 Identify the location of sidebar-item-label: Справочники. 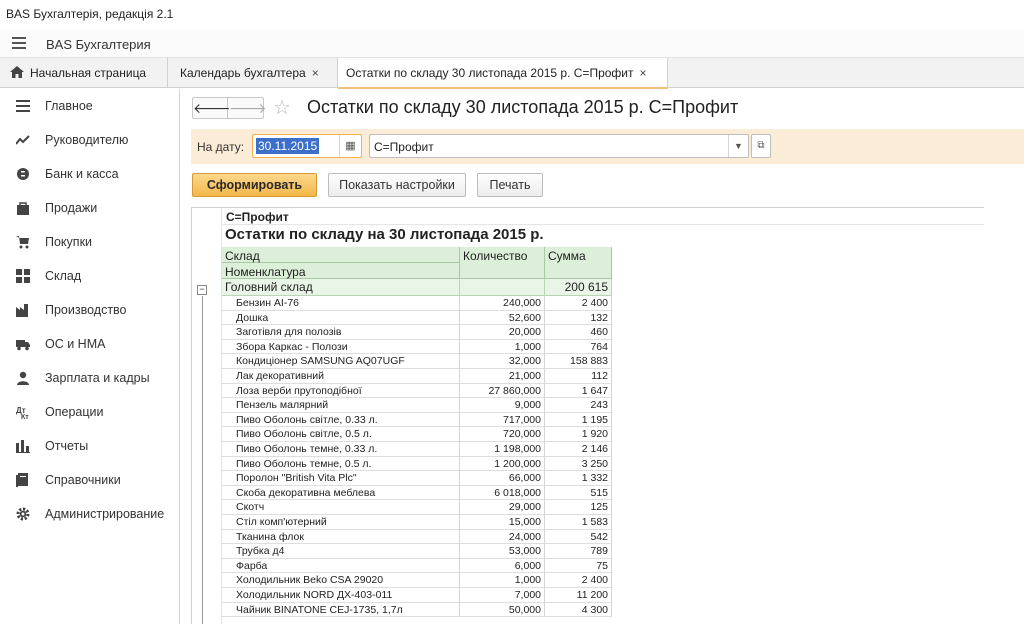
(83, 480).